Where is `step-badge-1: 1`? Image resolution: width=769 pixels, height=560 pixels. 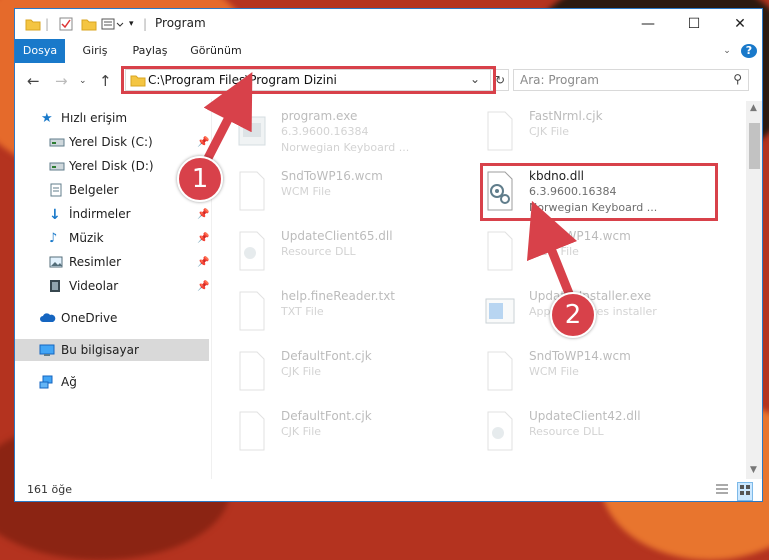
step-badge-1: 1 is located at coordinates (200, 179).